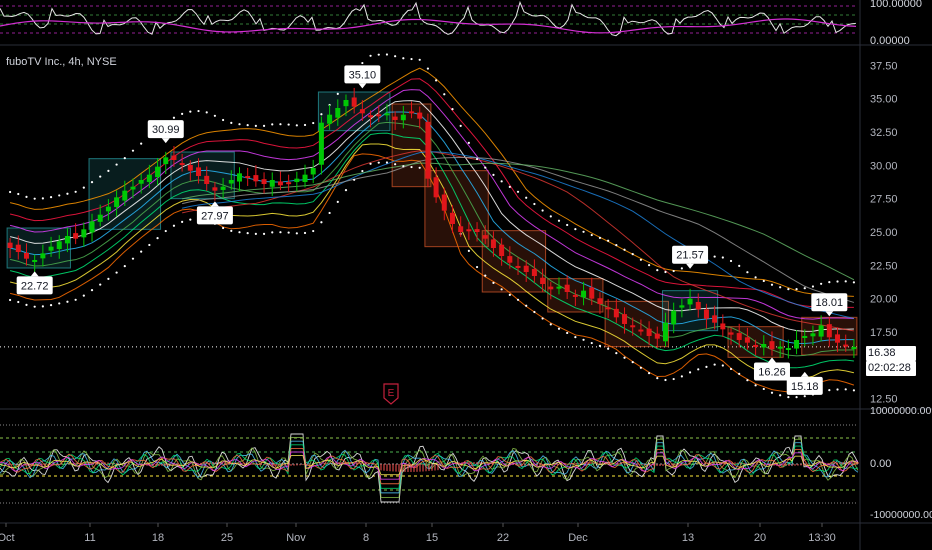  What do you see at coordinates (804, 374) in the screenshot?
I see `callout-pointer` at bounding box center [804, 374].